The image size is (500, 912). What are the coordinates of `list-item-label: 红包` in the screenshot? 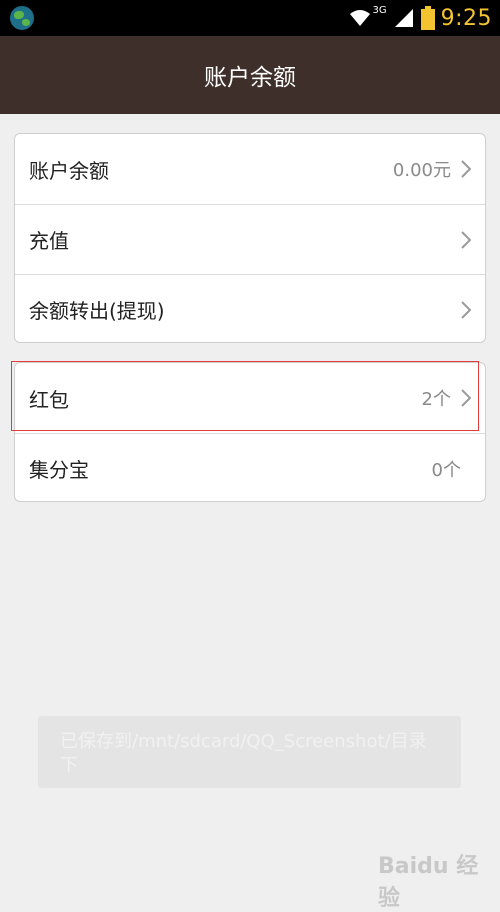 It's located at (49, 399).